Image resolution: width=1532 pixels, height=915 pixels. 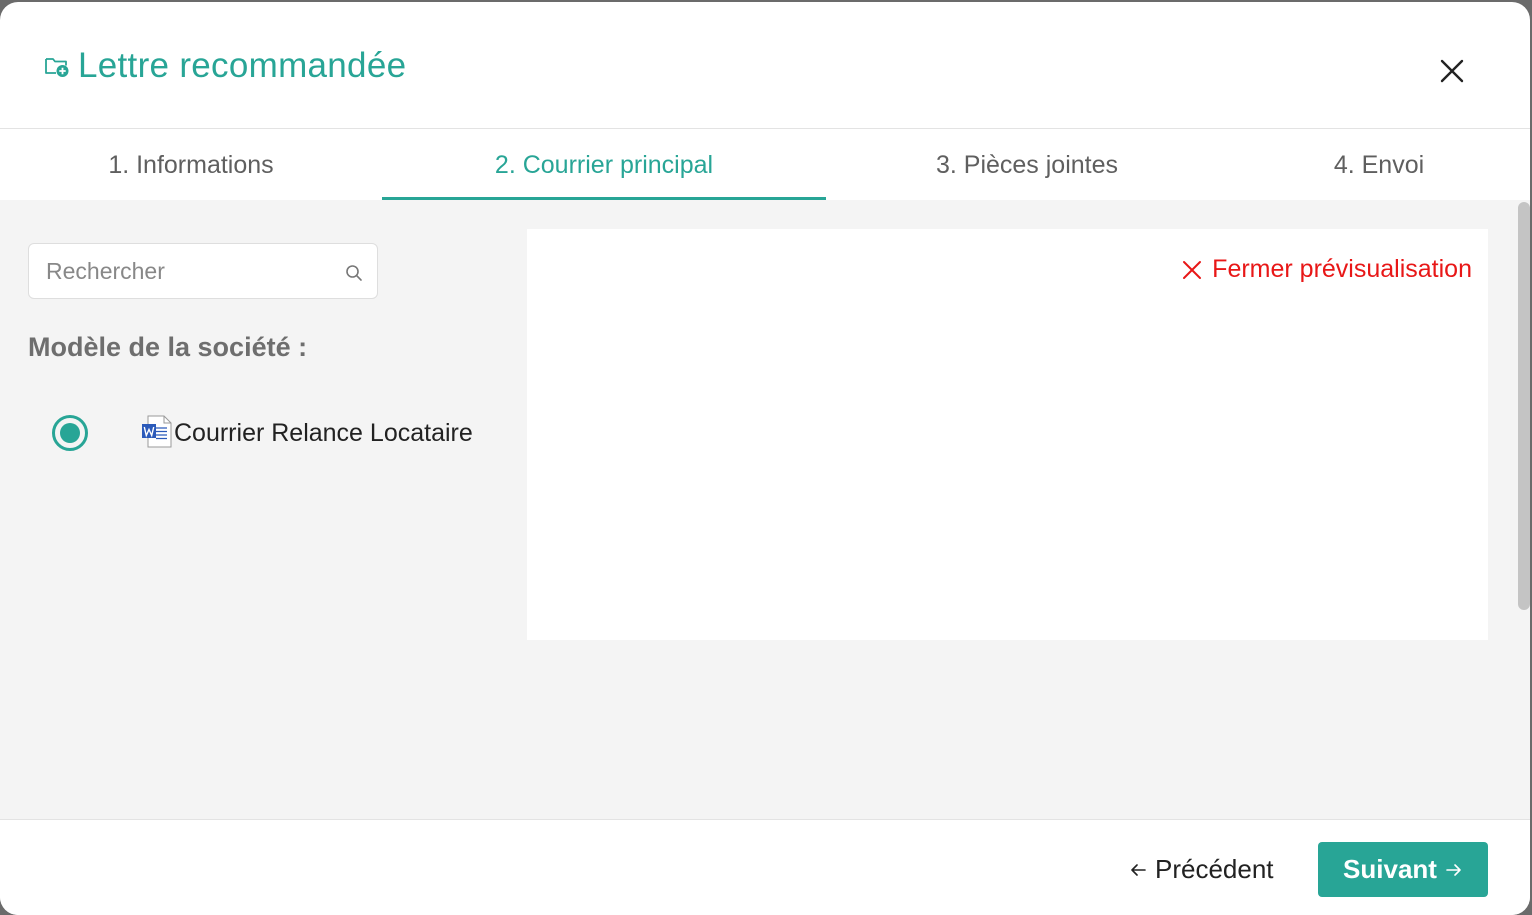 I want to click on radio-selected-dot, so click(x=70, y=433).